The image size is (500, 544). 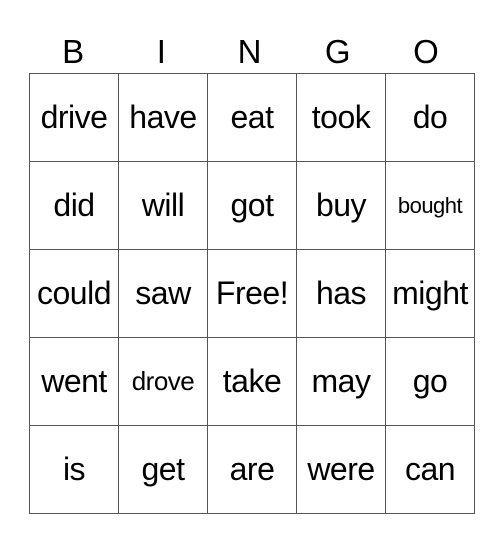 What do you see at coordinates (163, 117) in the screenshot?
I see `bingo-cell: have` at bounding box center [163, 117].